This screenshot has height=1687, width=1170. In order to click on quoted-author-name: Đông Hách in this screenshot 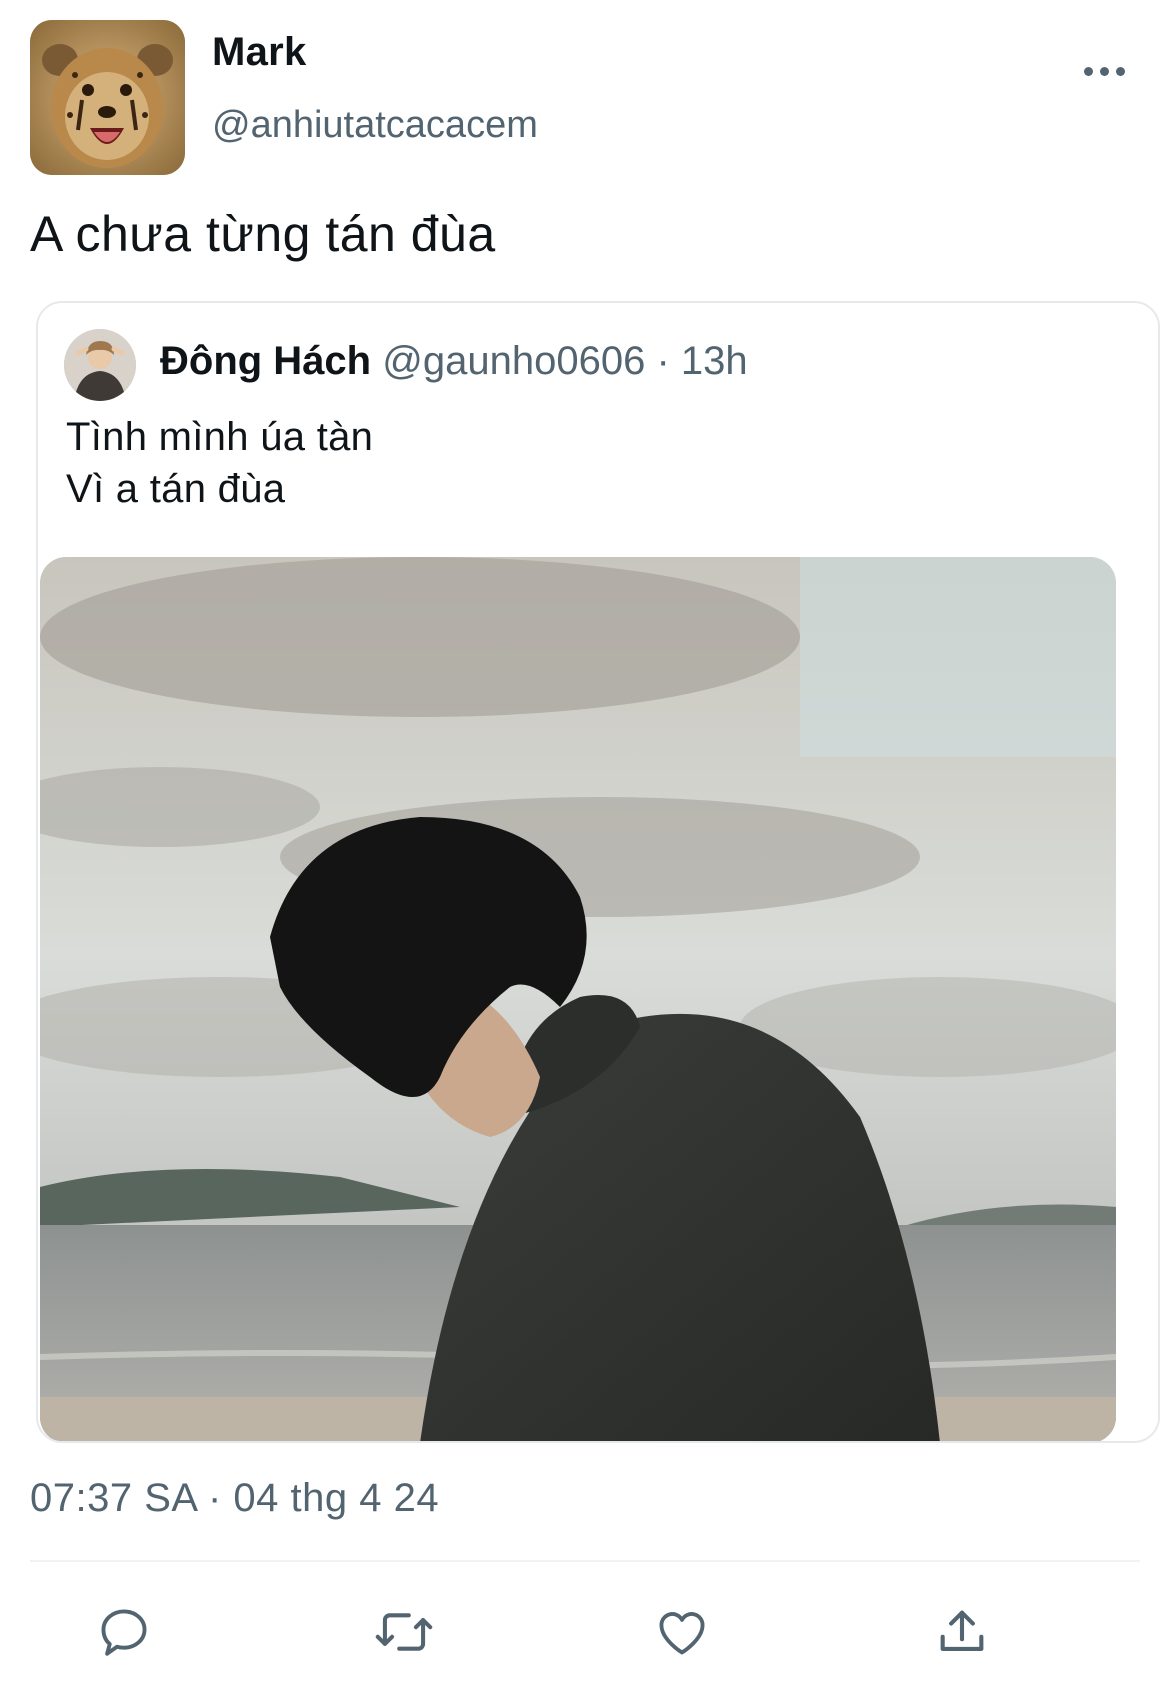, I will do `click(265, 361)`.